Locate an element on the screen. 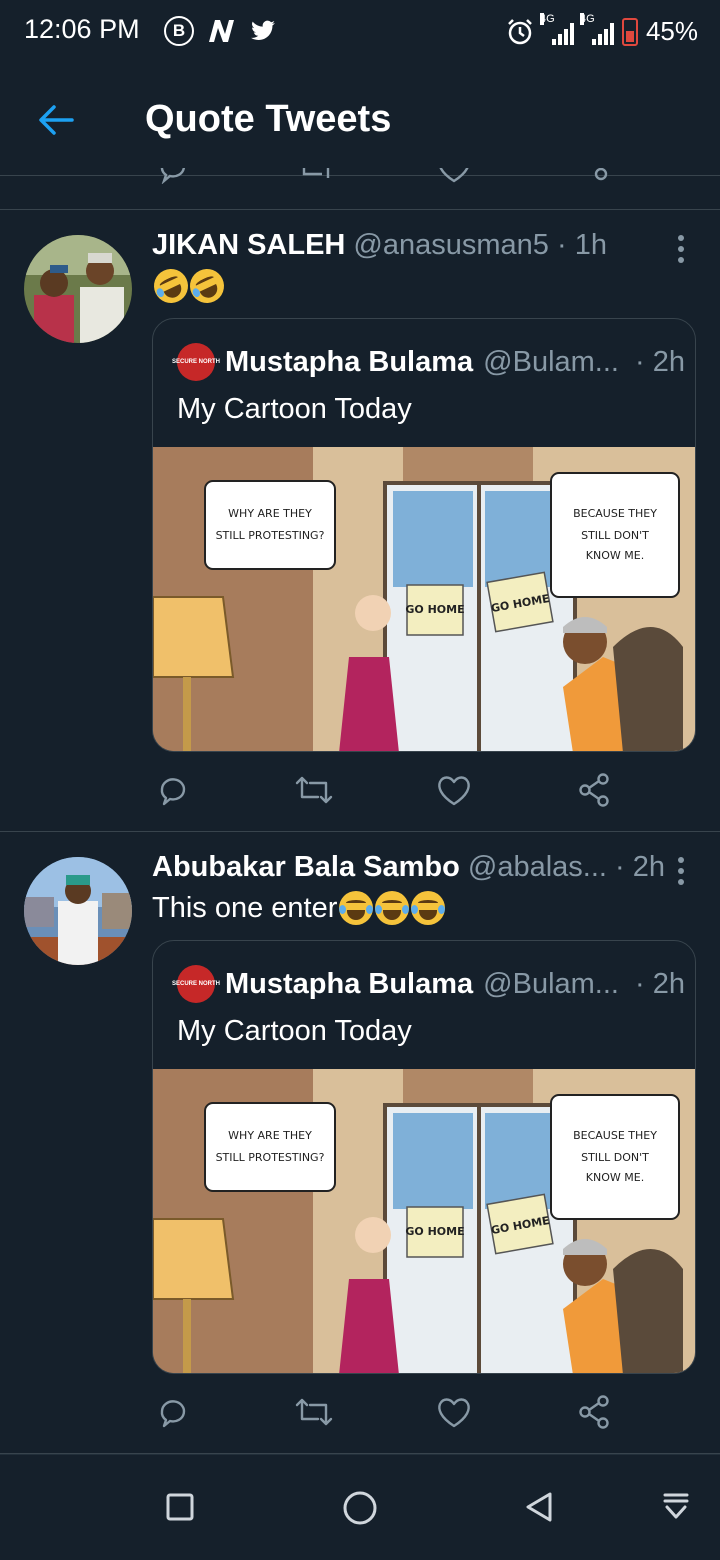 Image resolution: width=720 pixels, height=1560 pixels. tweet-header: Abubakar Bala Sambo @abalas... · 2h is located at coordinates (408, 867).